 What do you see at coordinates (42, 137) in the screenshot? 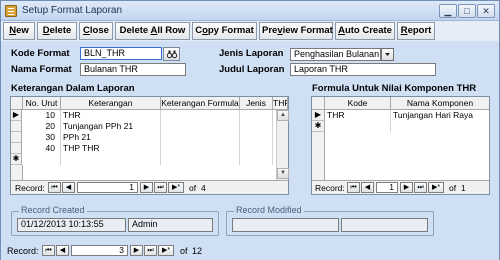
I see `cell-no-urut: 30` at bounding box center [42, 137].